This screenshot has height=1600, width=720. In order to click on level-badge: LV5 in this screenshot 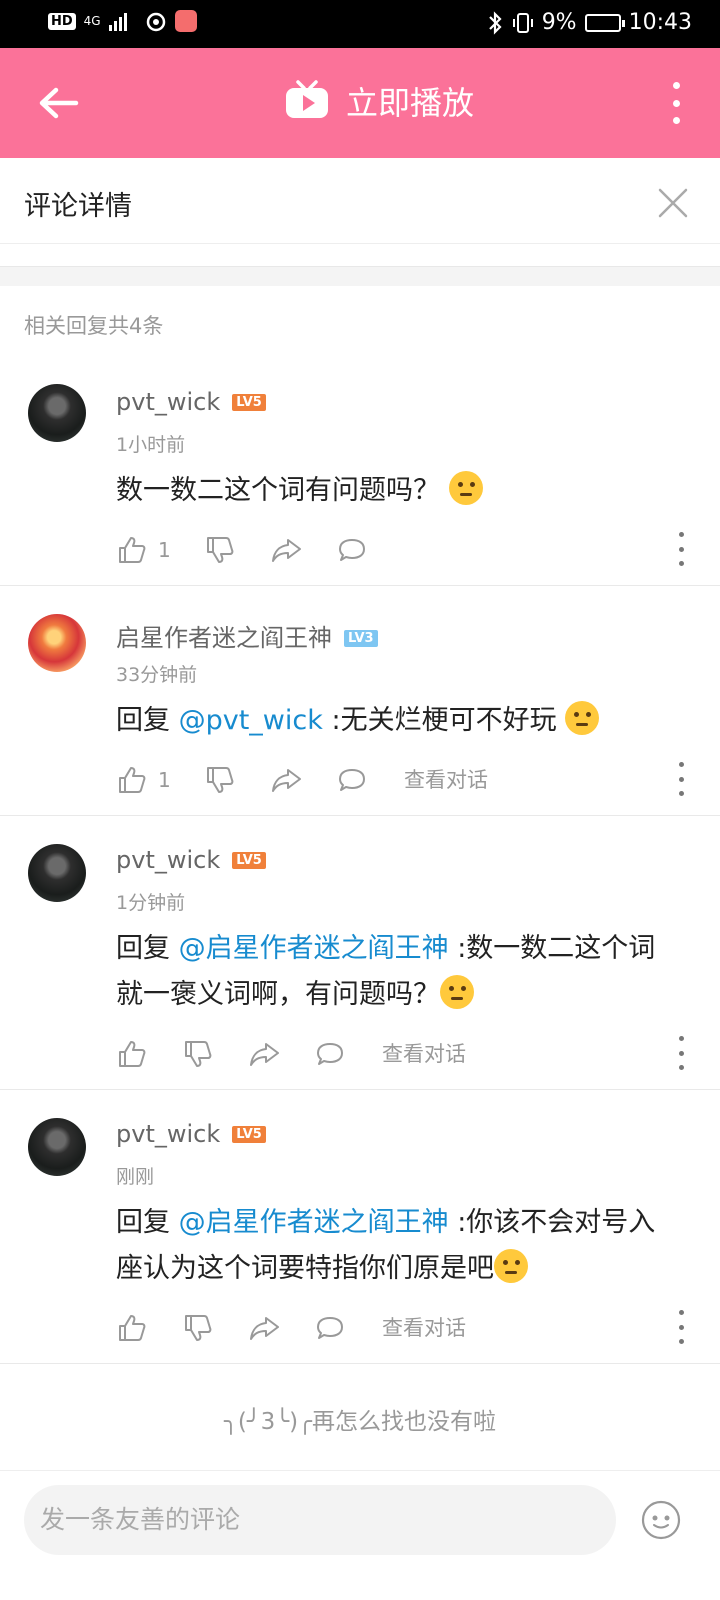, I will do `click(249, 1134)`.